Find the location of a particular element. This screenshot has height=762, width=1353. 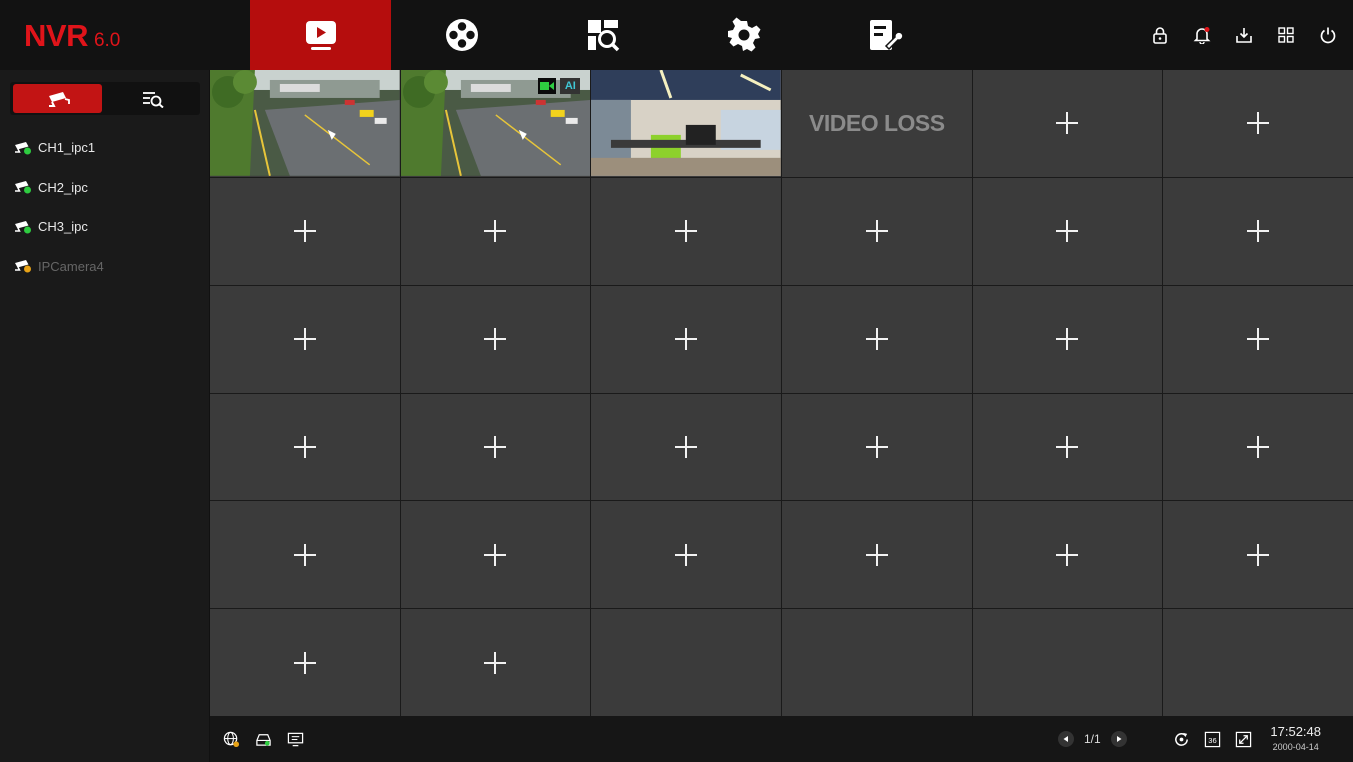

layout-button is located at coordinates (1286, 35).